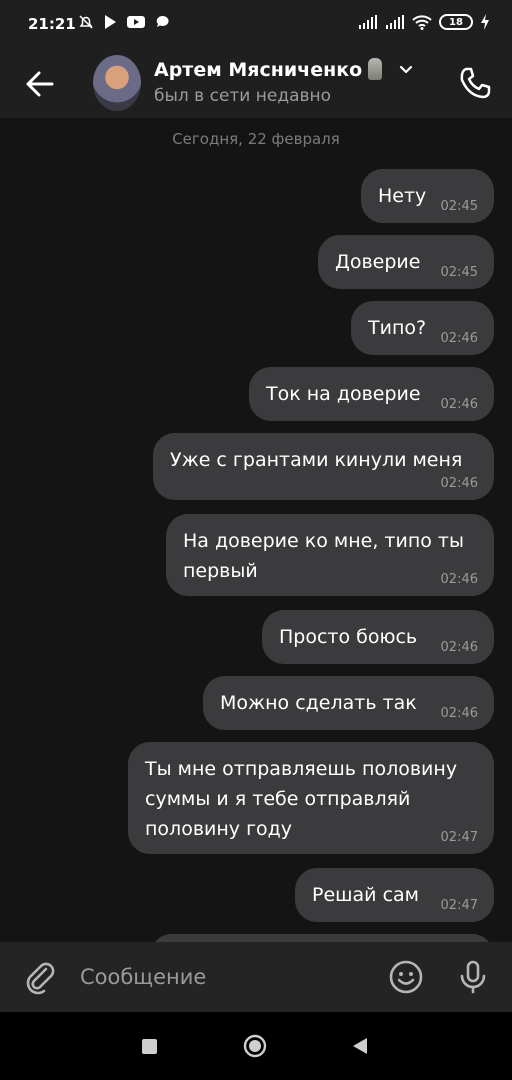 Image resolution: width=512 pixels, height=1080 pixels. What do you see at coordinates (348, 637) in the screenshot?
I see `message-text: Просто боюсь` at bounding box center [348, 637].